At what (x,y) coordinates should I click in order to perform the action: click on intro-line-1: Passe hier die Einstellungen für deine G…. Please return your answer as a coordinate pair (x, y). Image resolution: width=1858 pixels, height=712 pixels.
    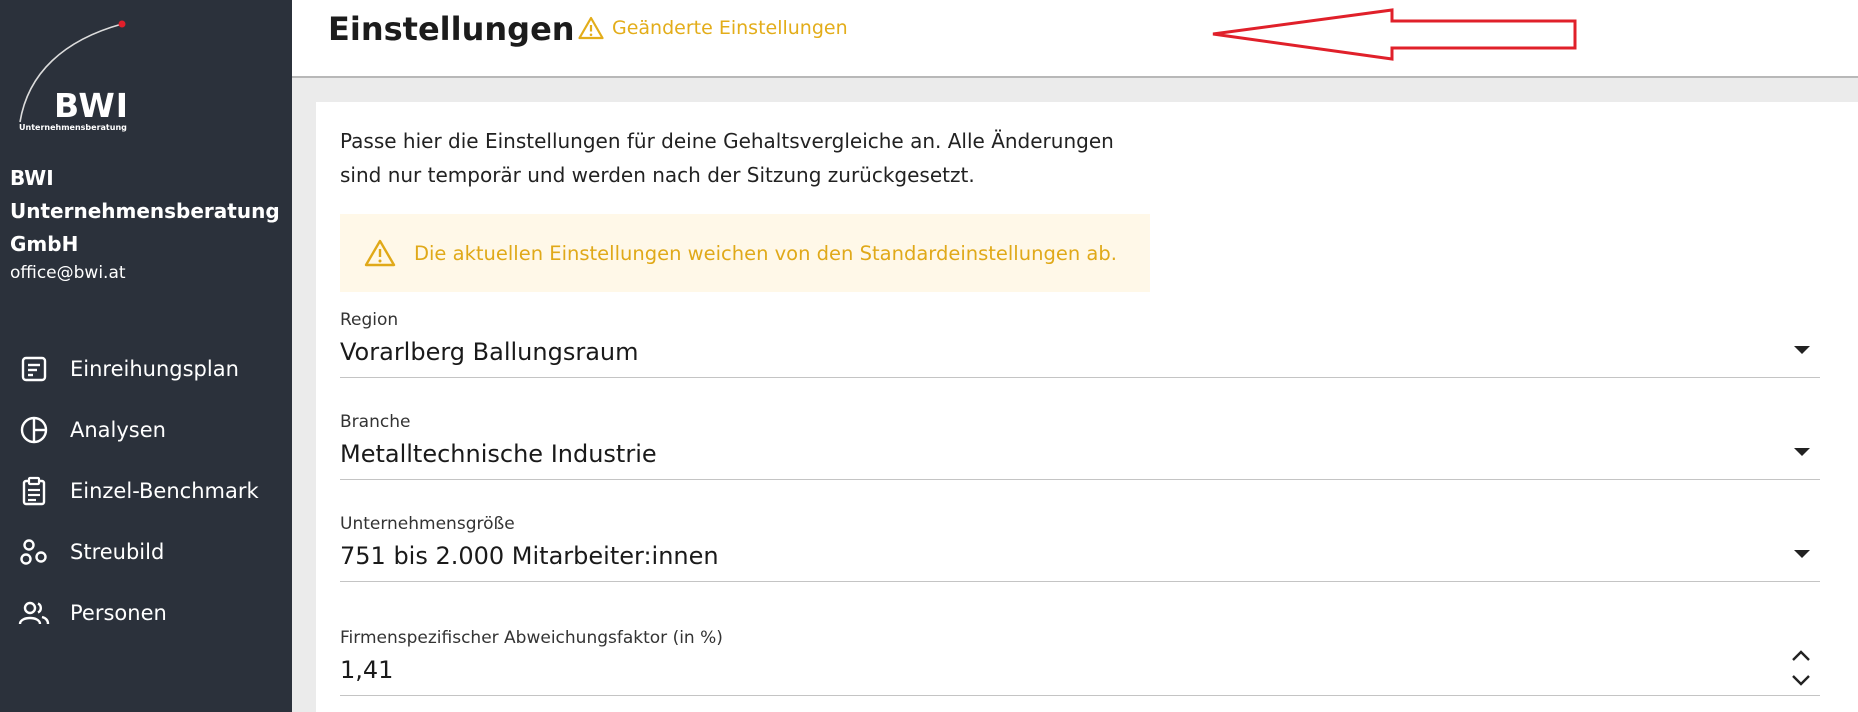
    Looking at the image, I should click on (727, 141).